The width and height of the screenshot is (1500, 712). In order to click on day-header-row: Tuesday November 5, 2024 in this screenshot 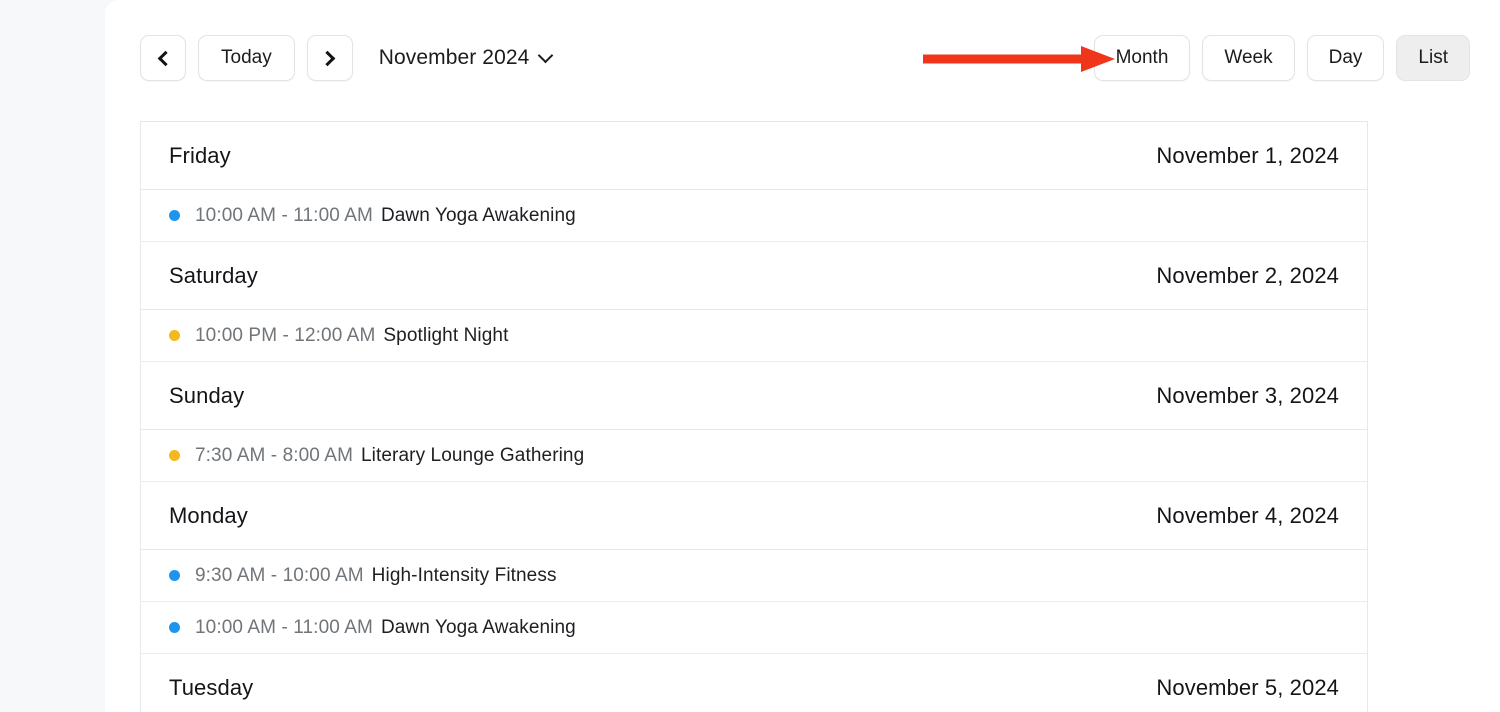, I will do `click(754, 683)`.